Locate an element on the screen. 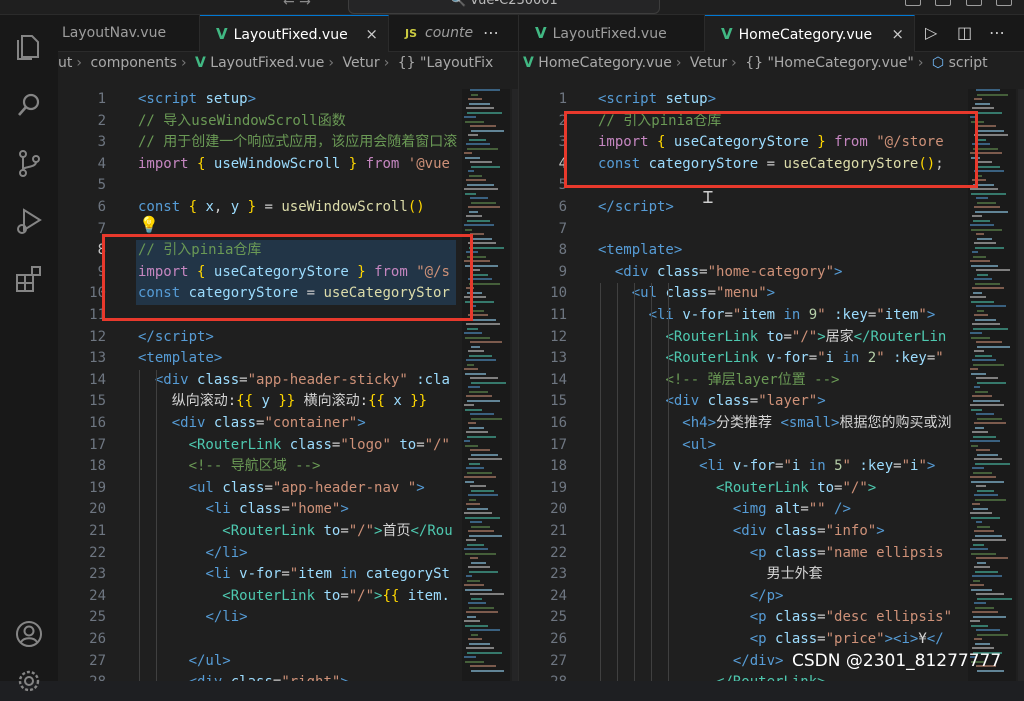 The width and height of the screenshot is (1024, 701). code-line: 11 <li v-for="item in 9" :key="item"> is located at coordinates (771, 316).